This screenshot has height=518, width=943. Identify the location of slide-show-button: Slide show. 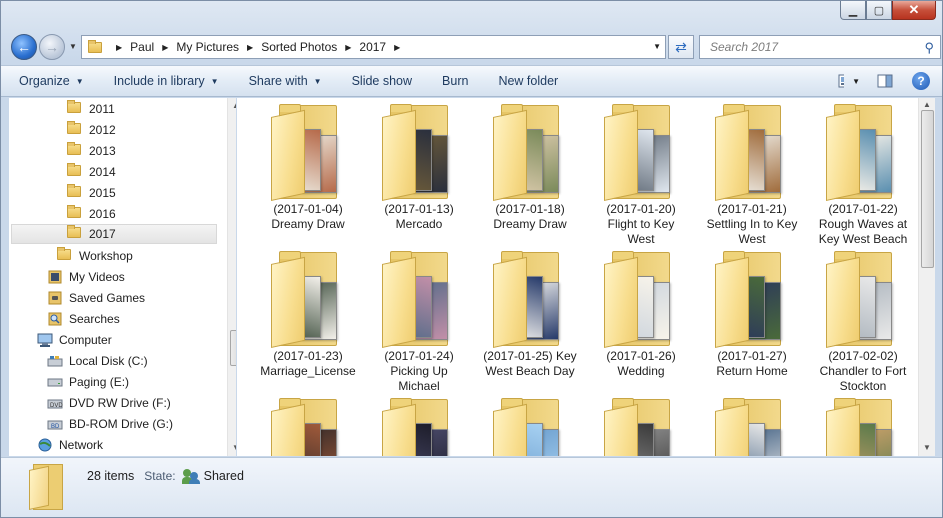
(382, 81).